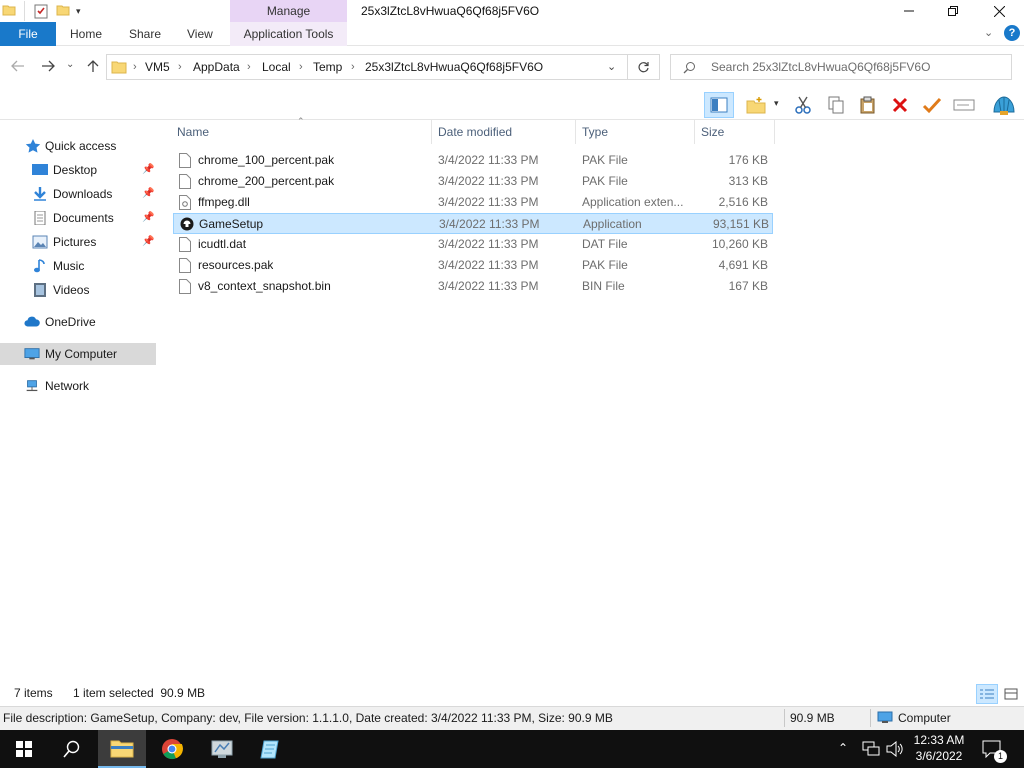 The width and height of the screenshot is (1024, 768). I want to click on file-type: BIN File, so click(603, 286).